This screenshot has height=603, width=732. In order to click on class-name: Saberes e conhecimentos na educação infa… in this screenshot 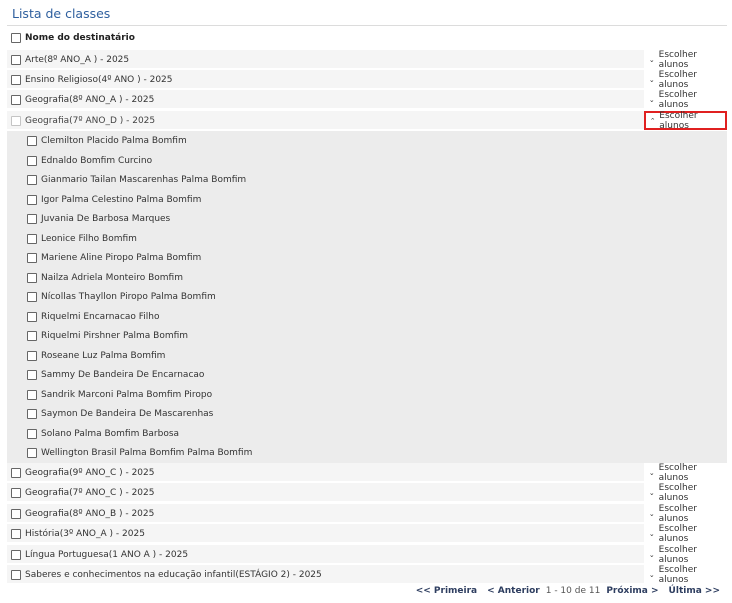, I will do `click(173, 574)`.